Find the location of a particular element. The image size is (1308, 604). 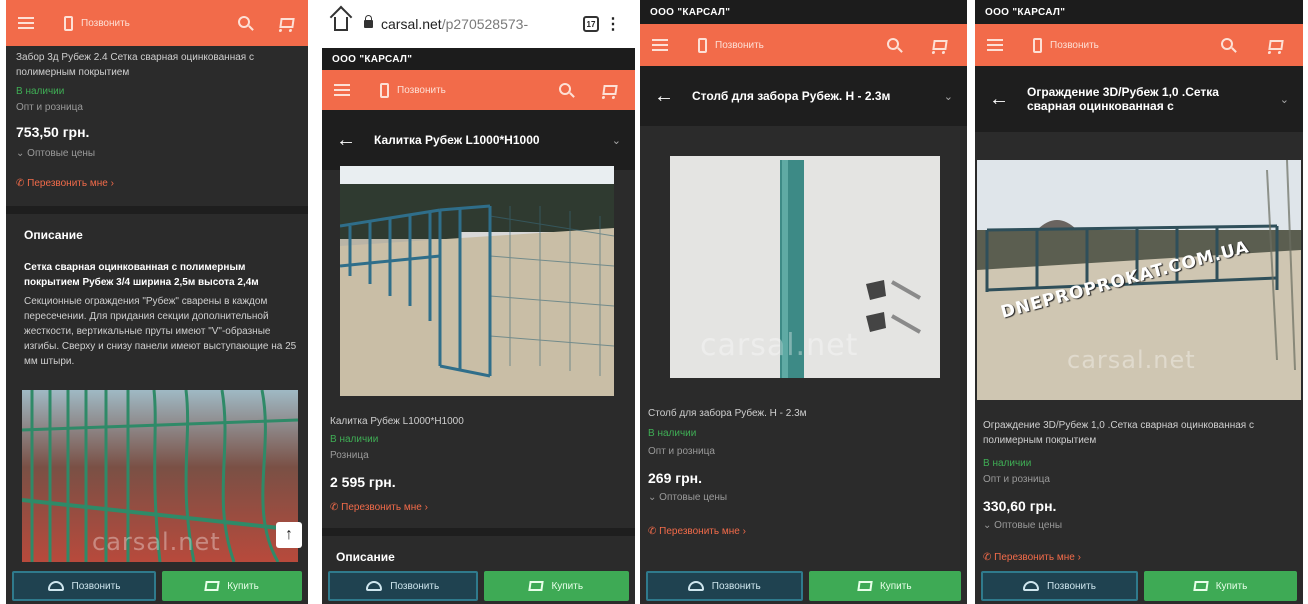

arrow-up-icon: ↑ is located at coordinates (289, 534).